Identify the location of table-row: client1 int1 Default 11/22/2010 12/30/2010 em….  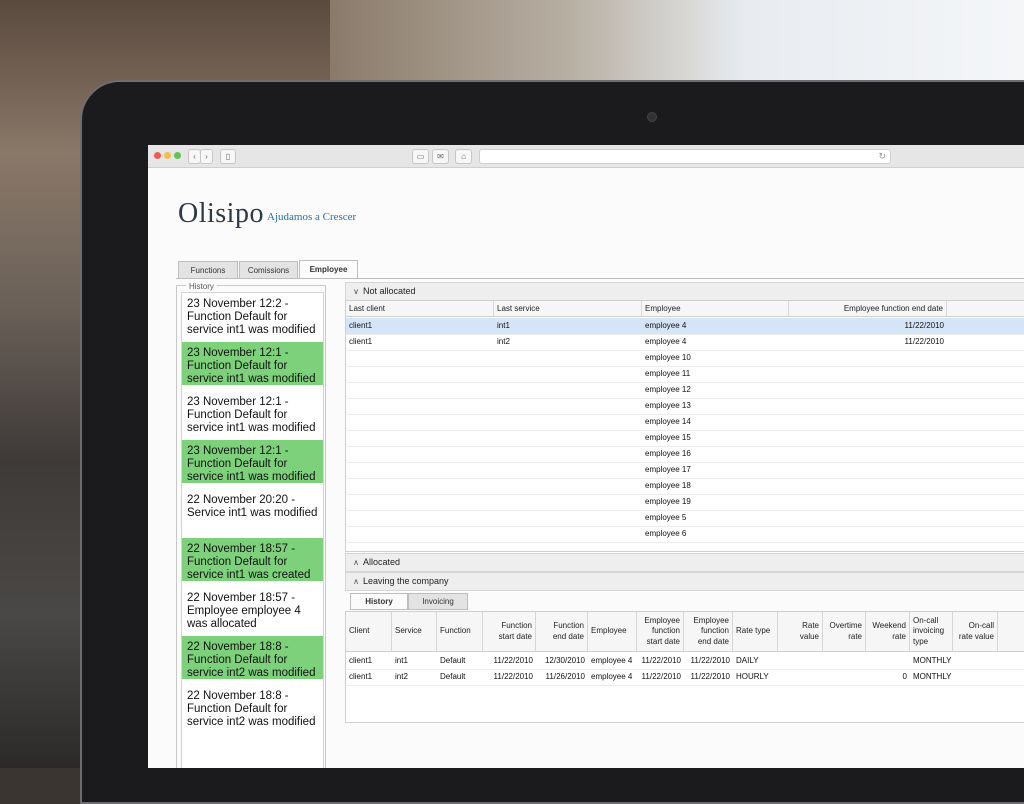
(685, 661).